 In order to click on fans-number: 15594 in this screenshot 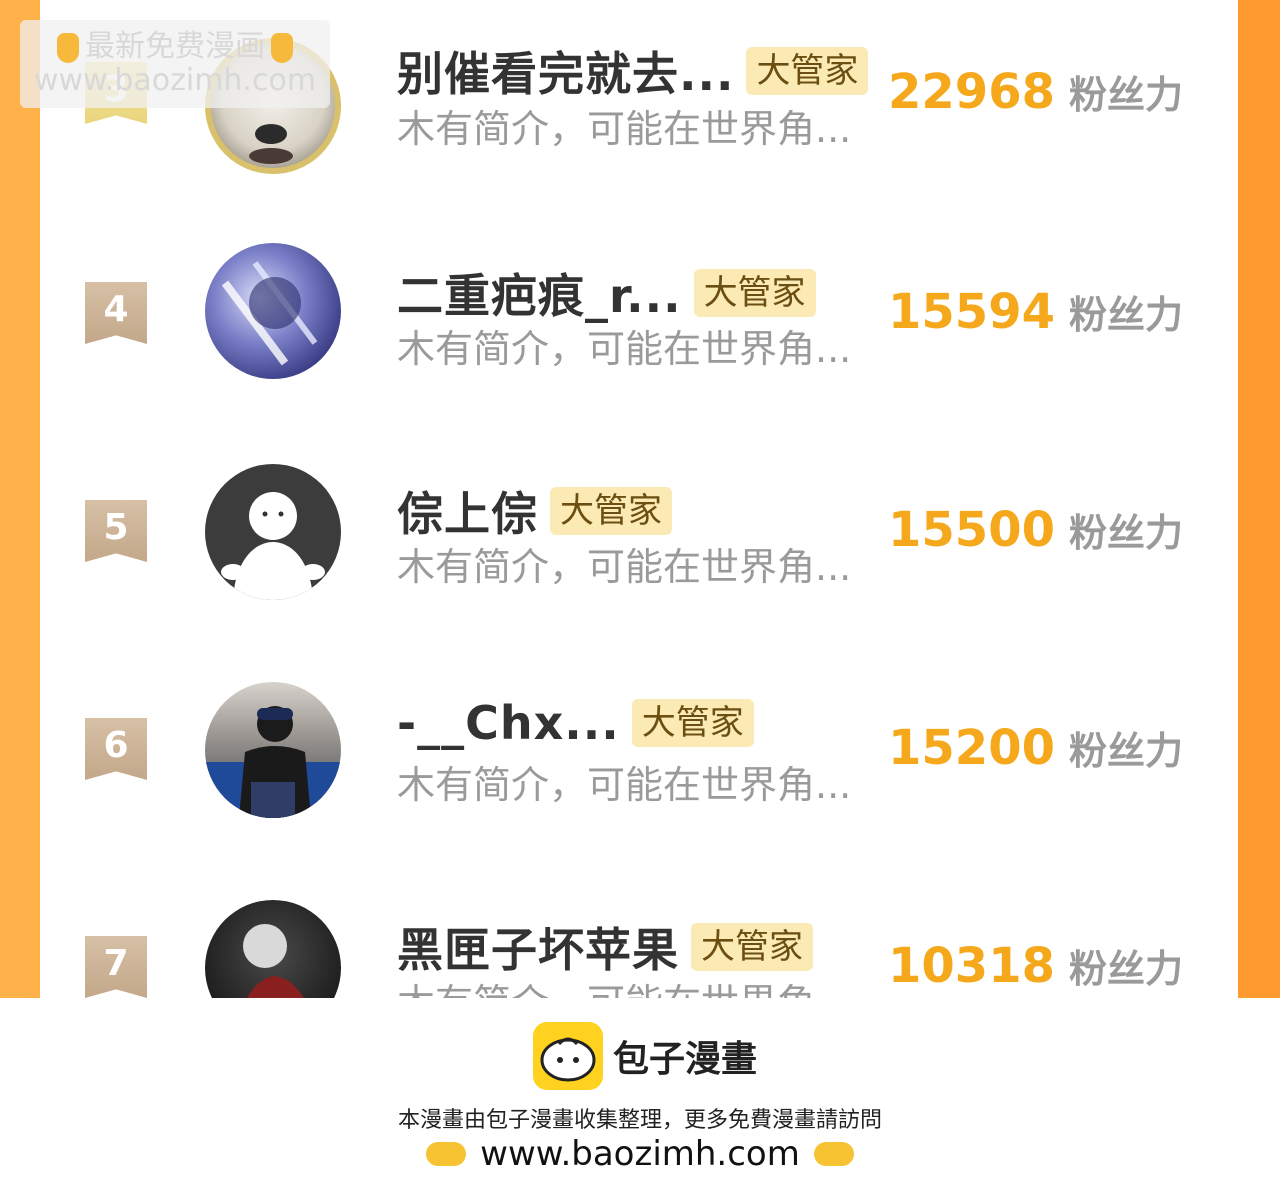, I will do `click(971, 312)`.